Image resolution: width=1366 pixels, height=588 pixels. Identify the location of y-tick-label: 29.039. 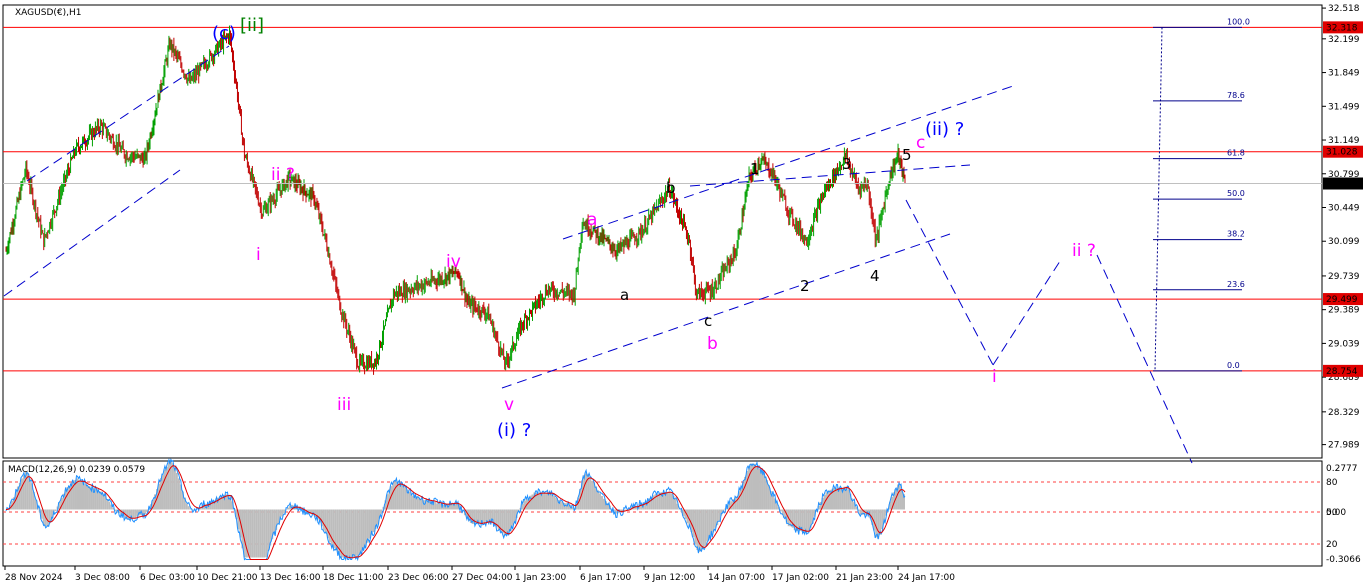
(1344, 344).